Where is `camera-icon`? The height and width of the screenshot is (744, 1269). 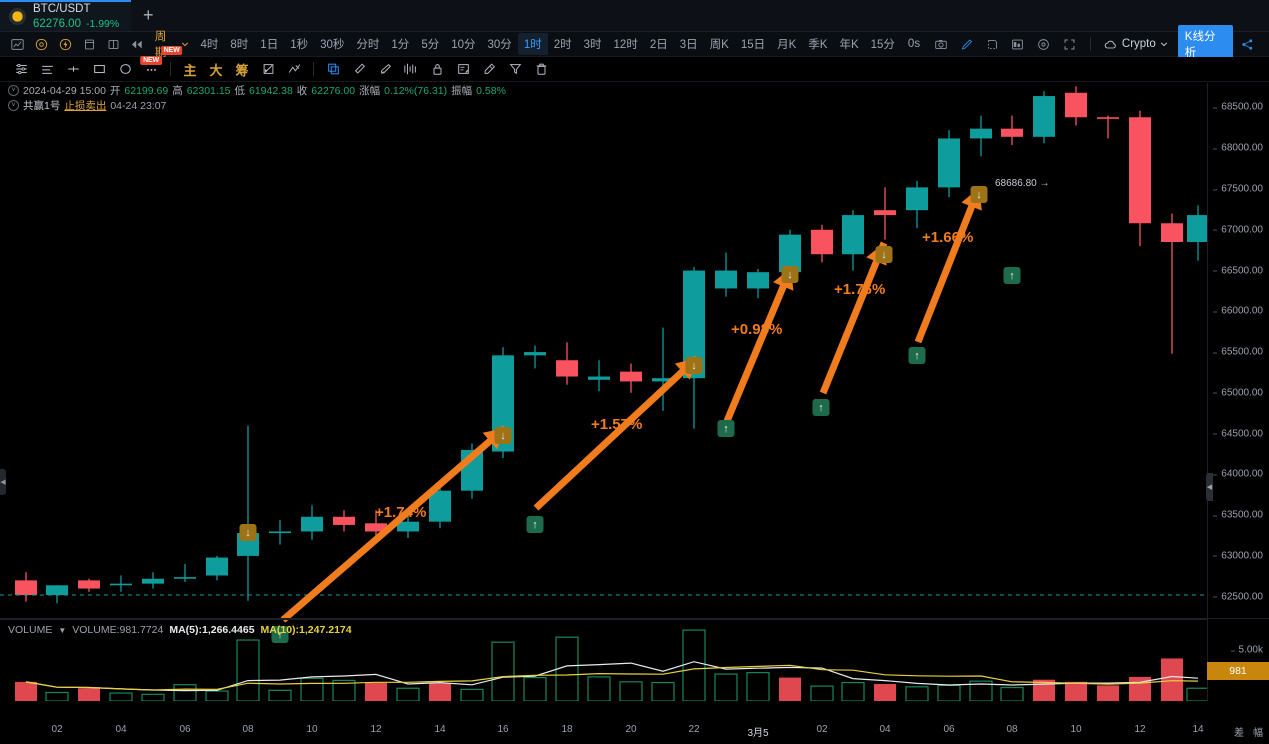
camera-icon is located at coordinates (941, 44).